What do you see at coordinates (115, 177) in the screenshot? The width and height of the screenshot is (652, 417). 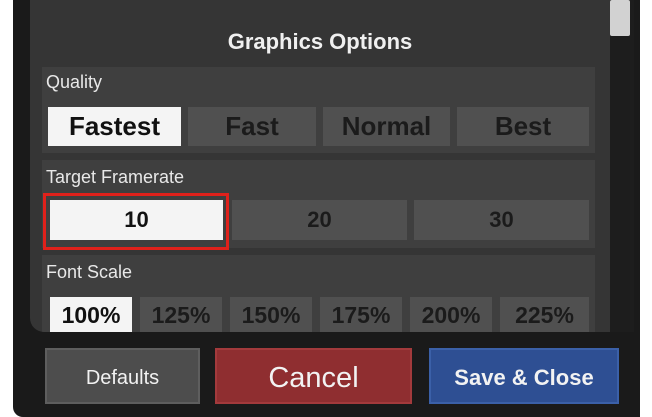 I see `framerate-label: Target Framerate` at bounding box center [115, 177].